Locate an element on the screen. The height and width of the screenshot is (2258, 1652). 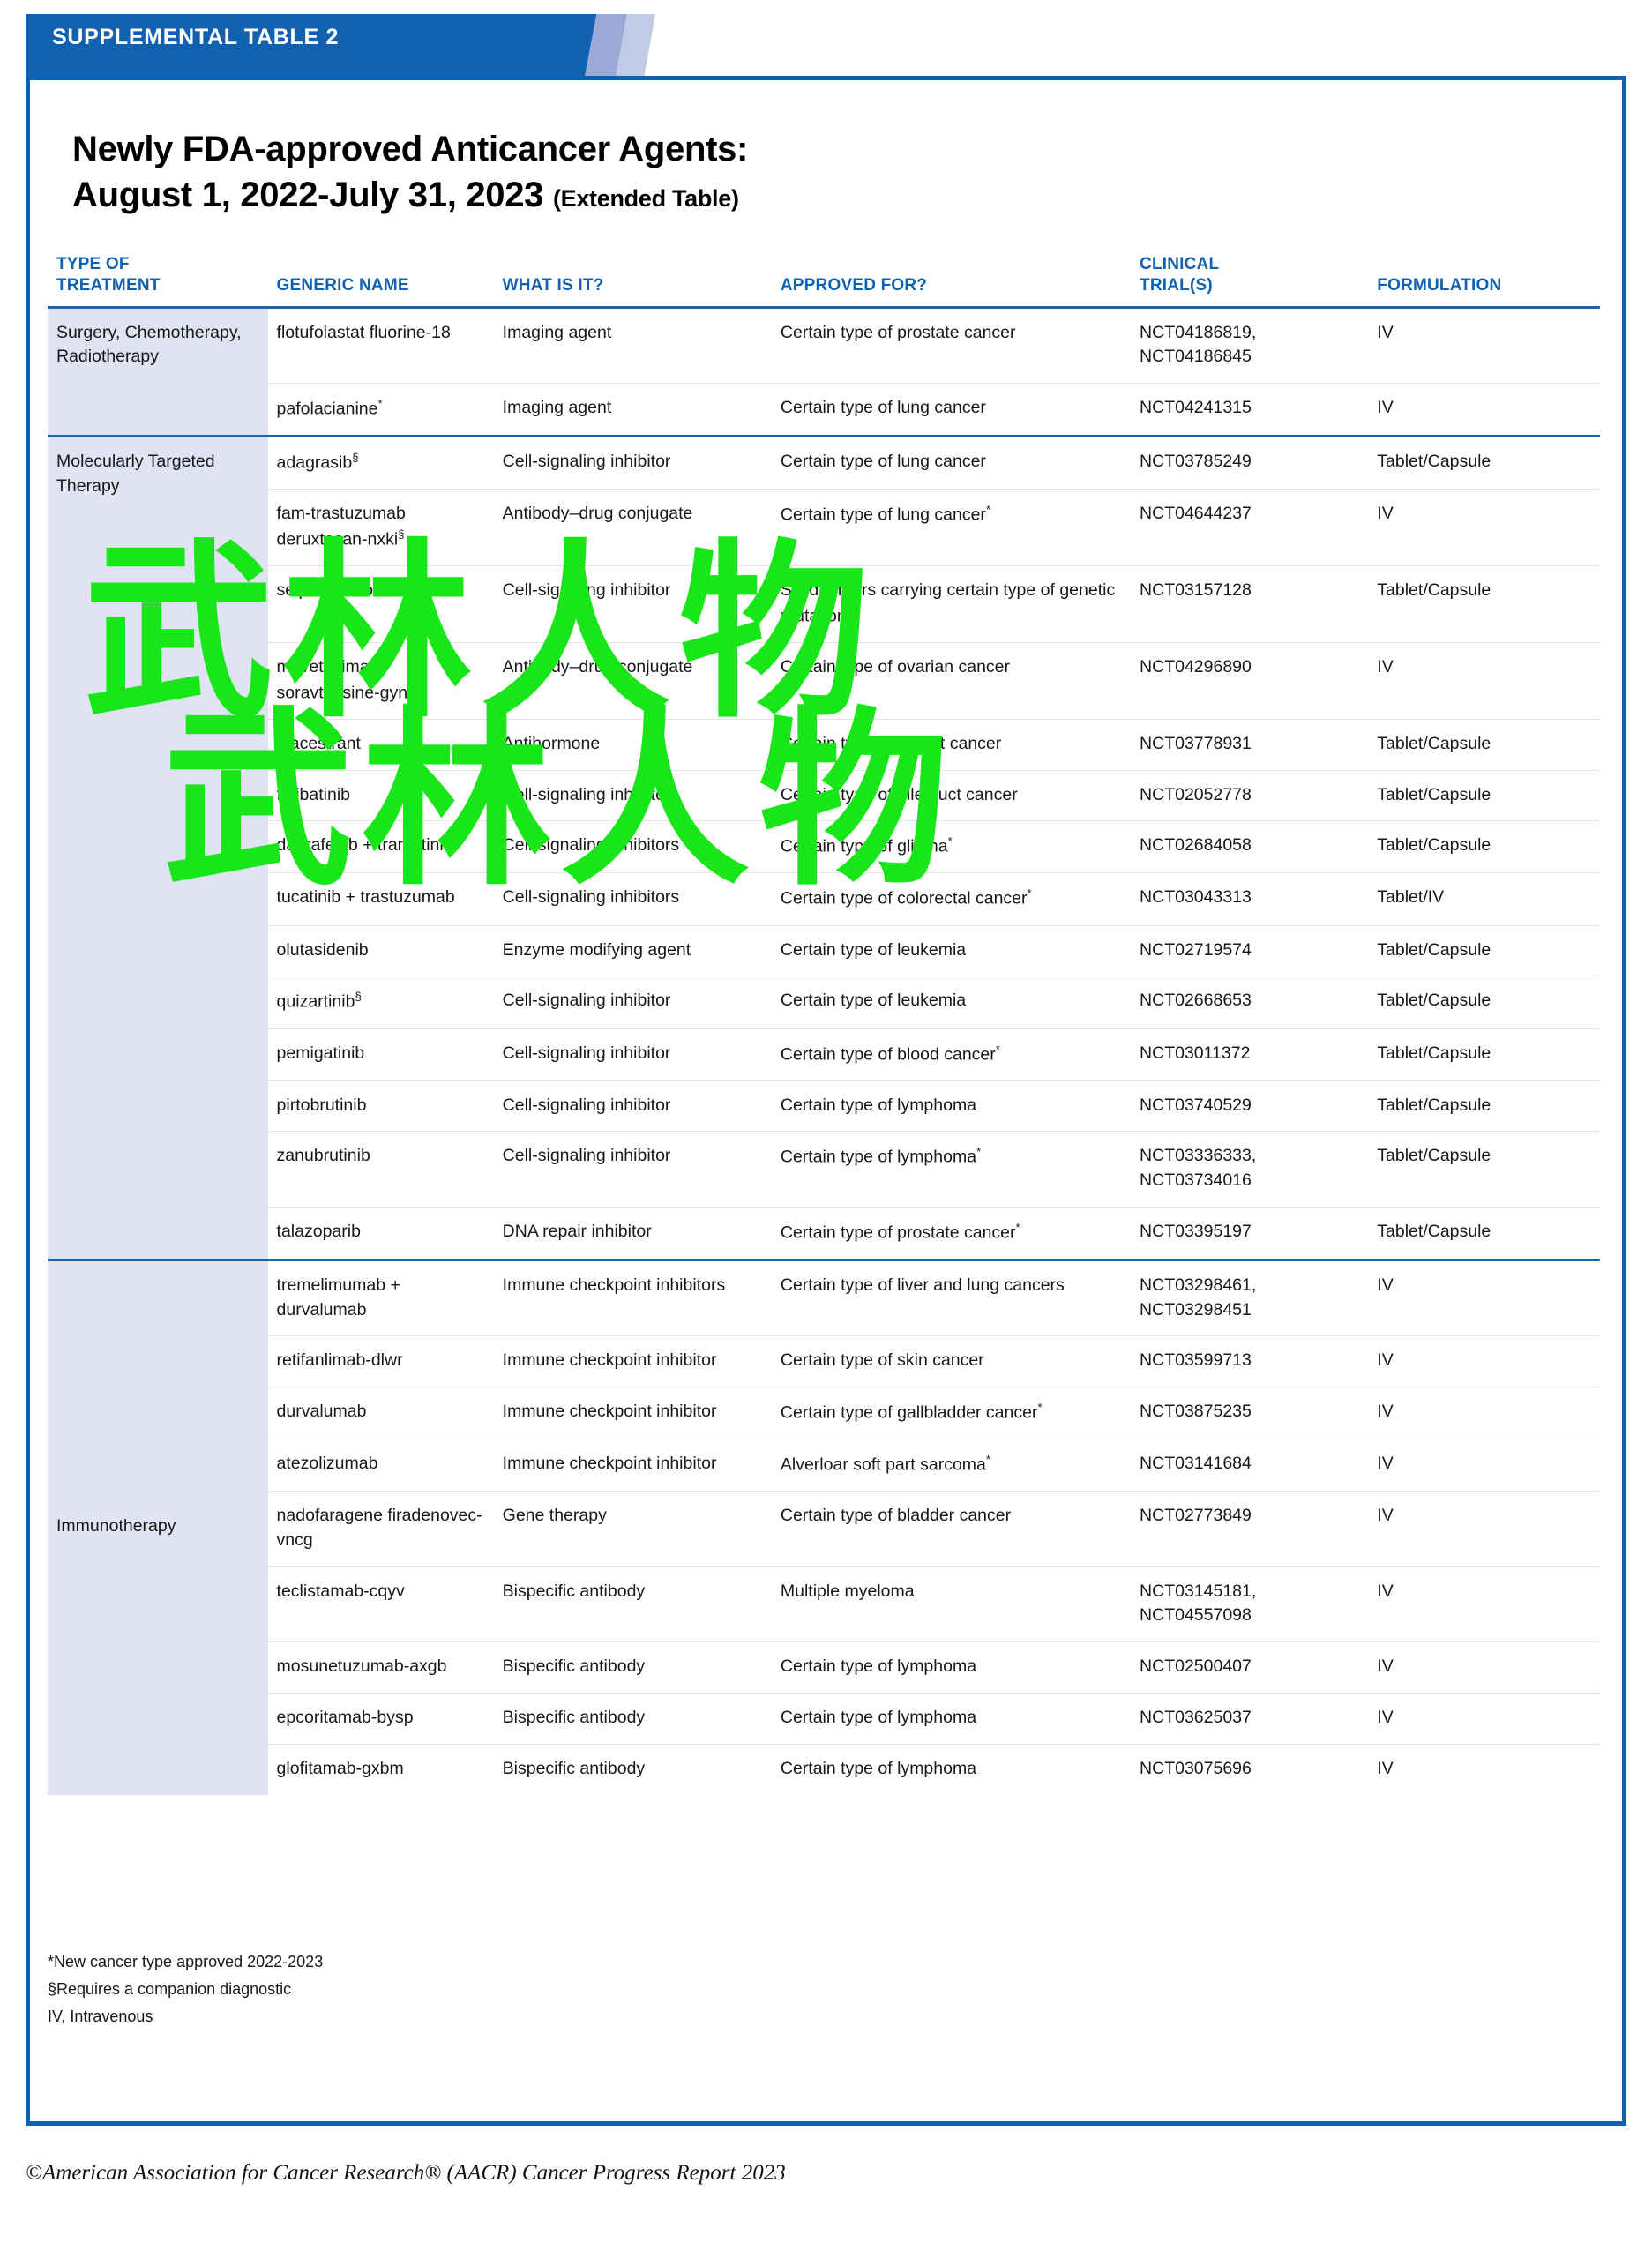
col-header-clinical-trials: CLINICAL TRIAL(S) is located at coordinates (1249, 275).